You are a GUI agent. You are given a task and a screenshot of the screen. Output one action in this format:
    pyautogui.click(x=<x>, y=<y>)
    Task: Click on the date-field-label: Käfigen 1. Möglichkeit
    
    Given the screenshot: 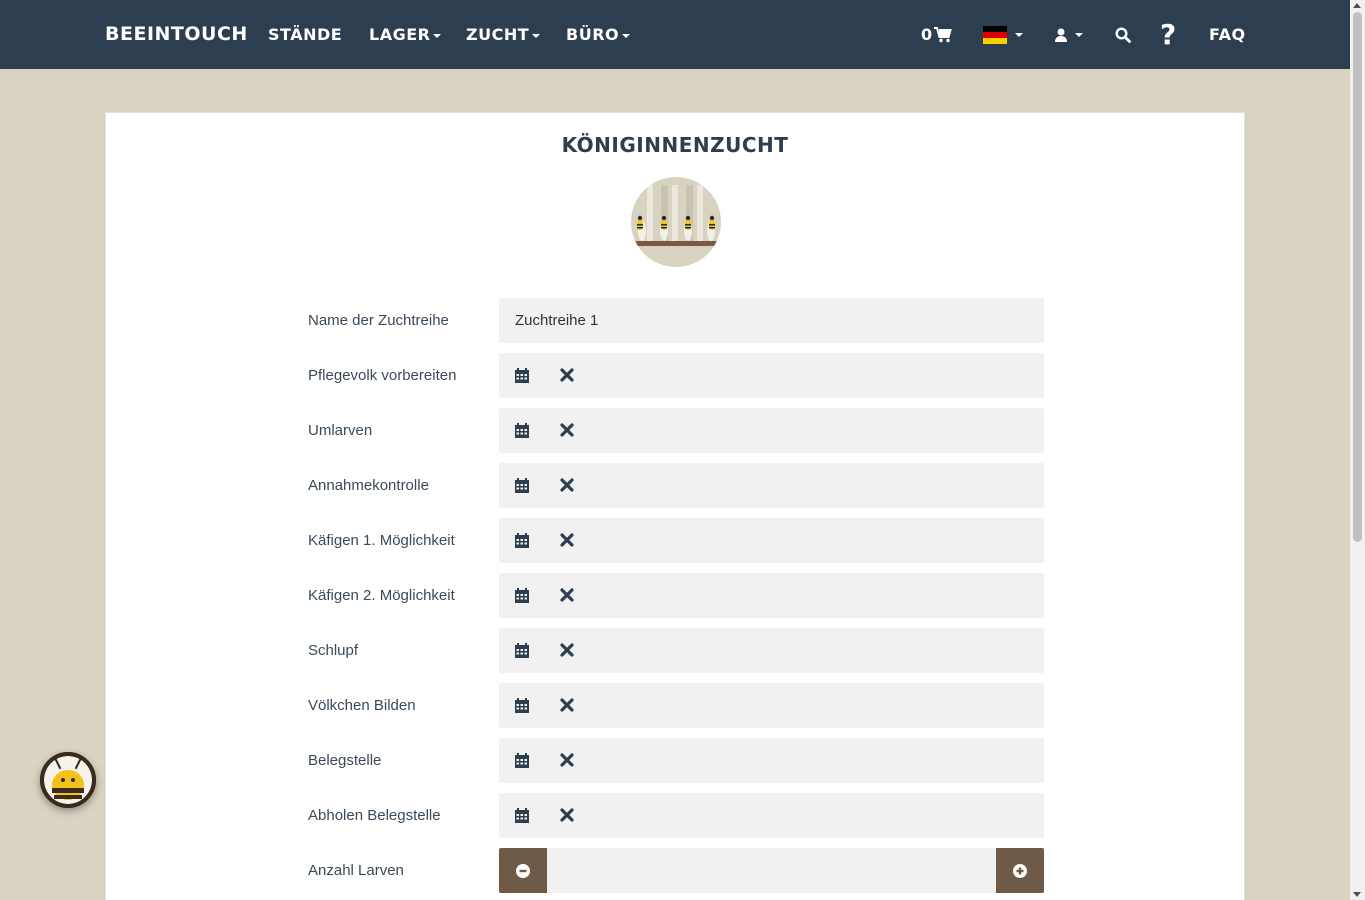 What is the action you would take?
    pyautogui.click(x=381, y=540)
    